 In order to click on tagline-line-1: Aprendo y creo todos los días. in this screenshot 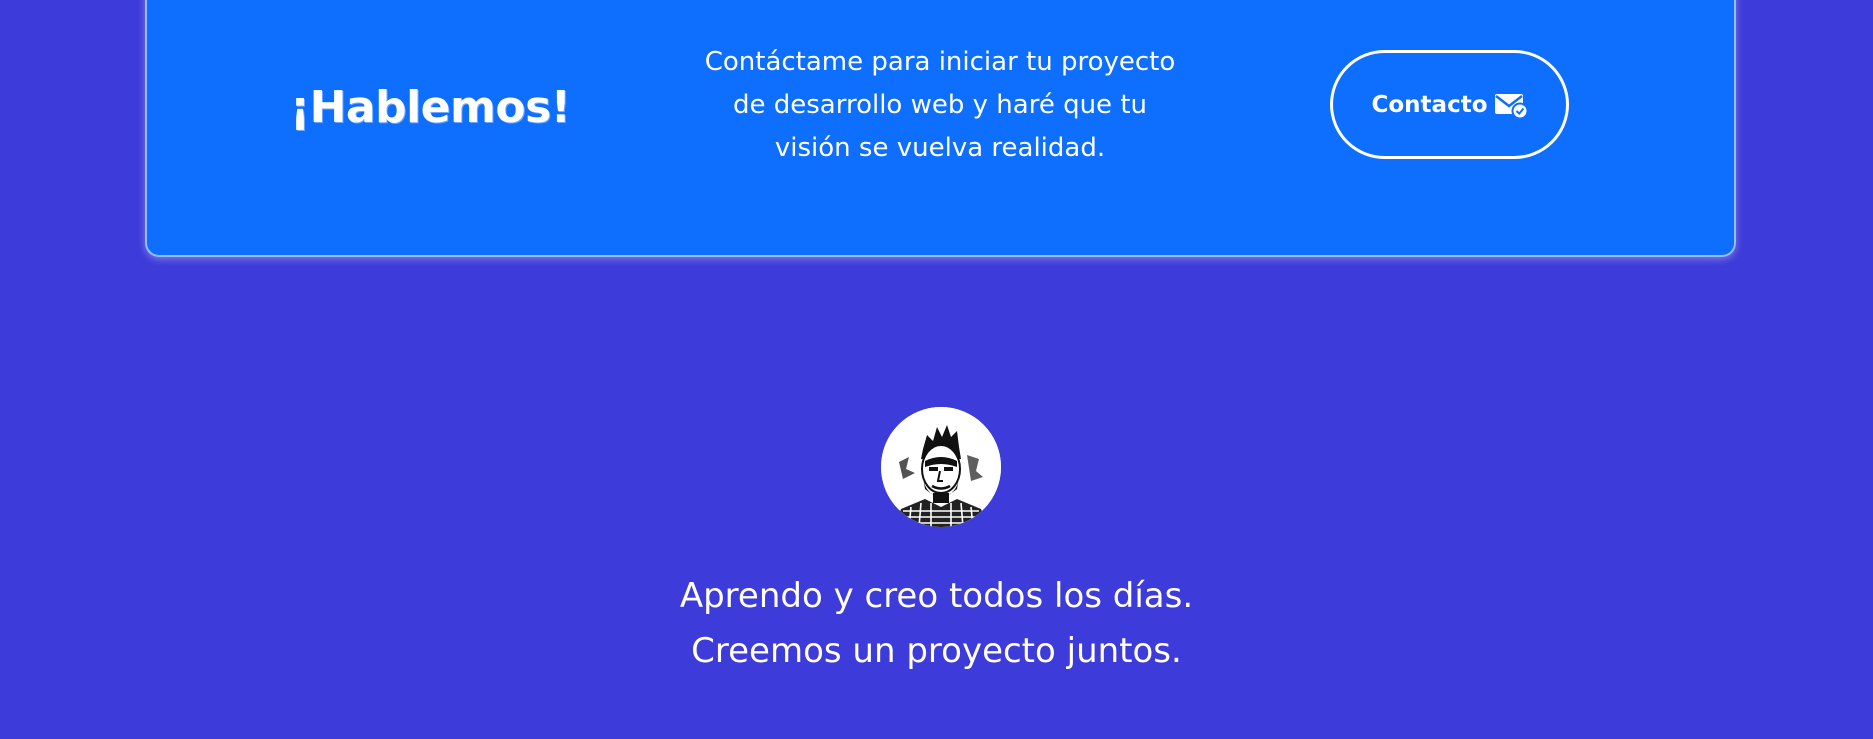, I will do `click(936, 596)`.